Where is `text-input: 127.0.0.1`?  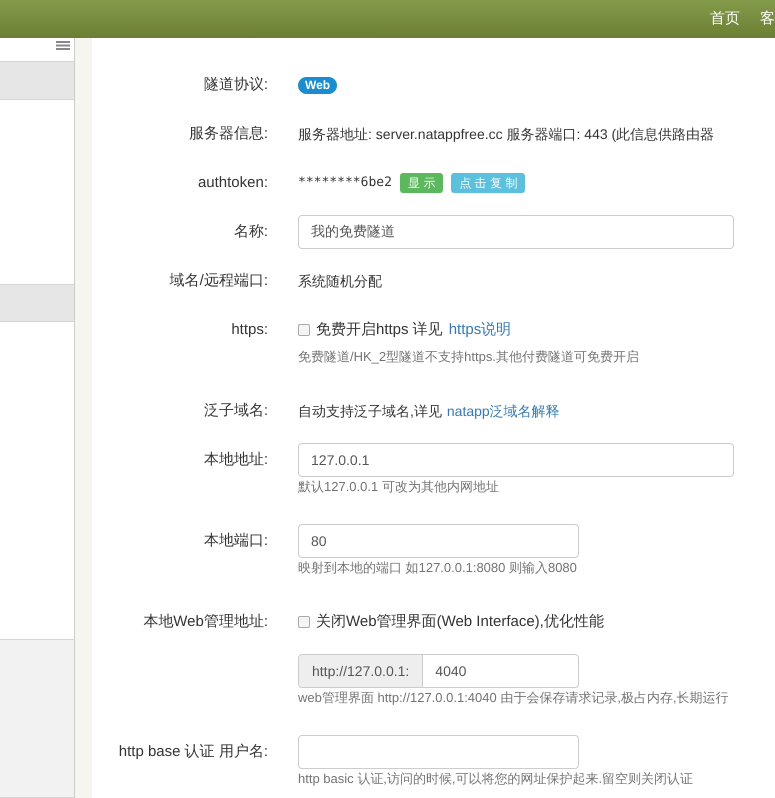 text-input: 127.0.0.1 is located at coordinates (516, 460).